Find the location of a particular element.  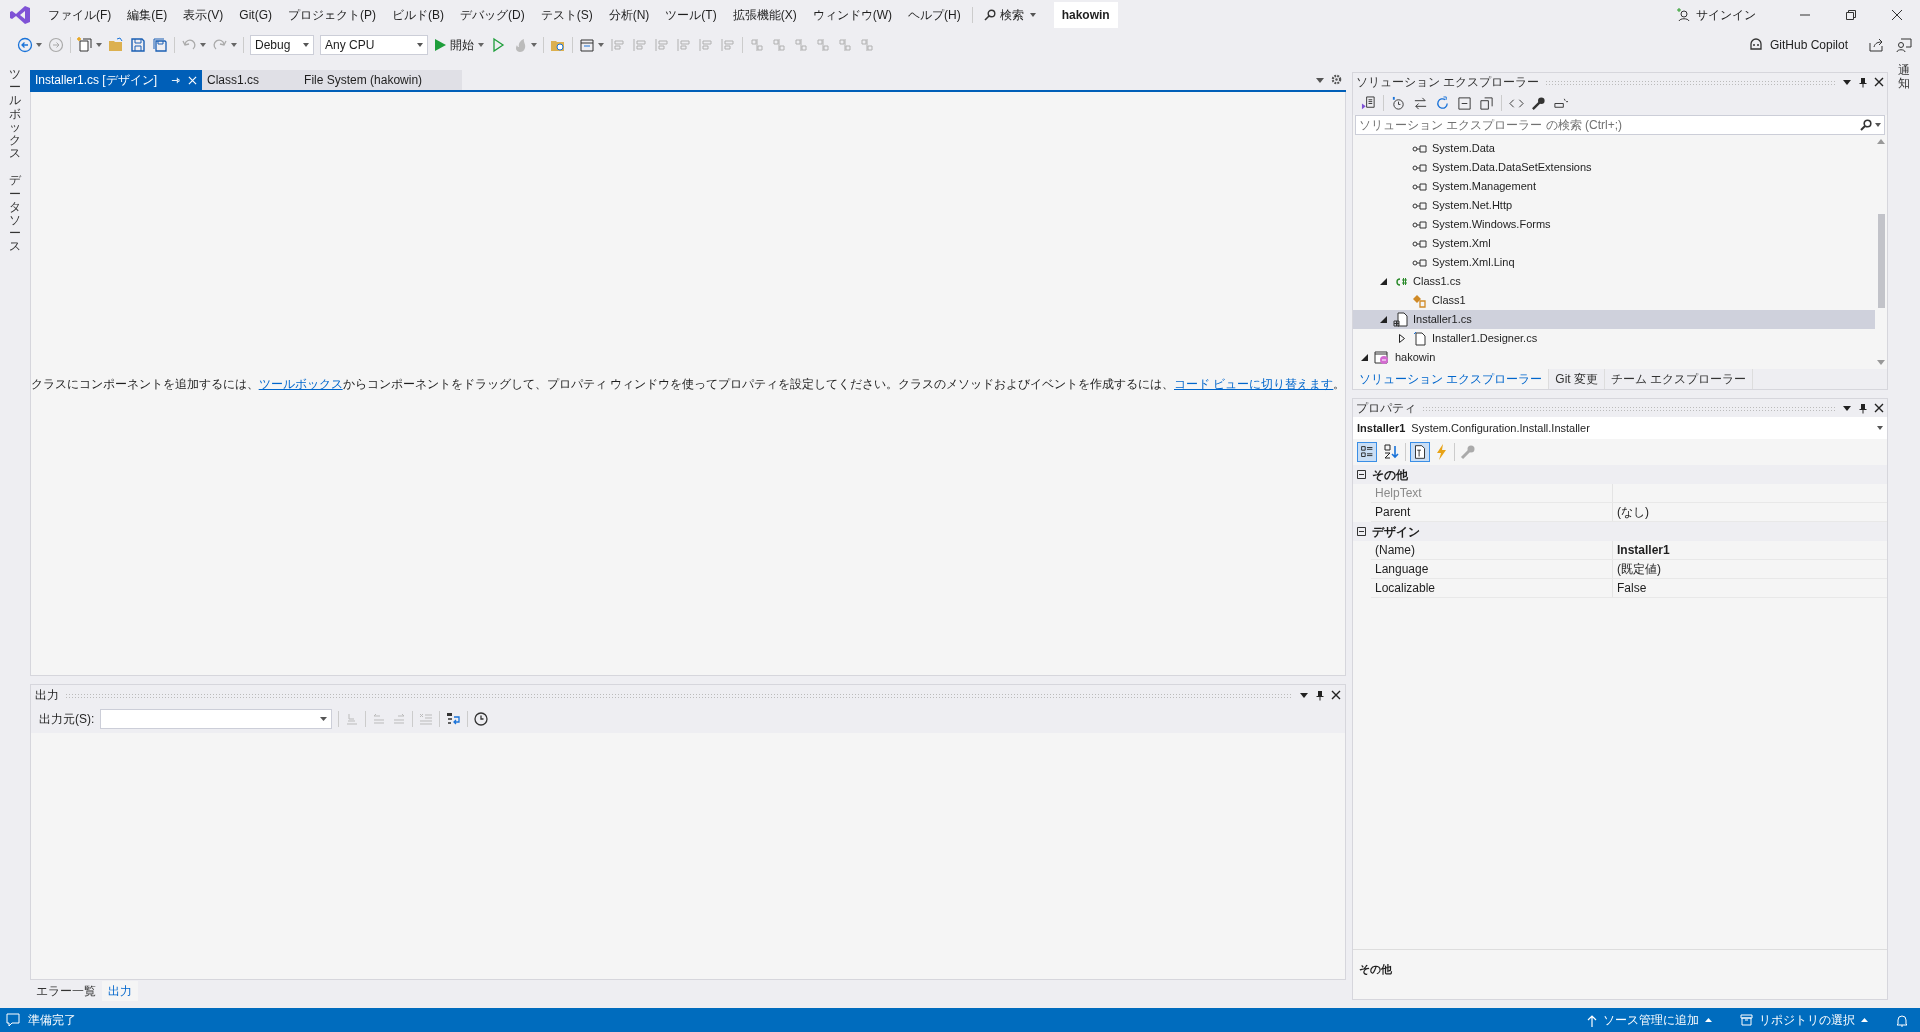

tree-item: hakowin is located at coordinates (1614, 357).